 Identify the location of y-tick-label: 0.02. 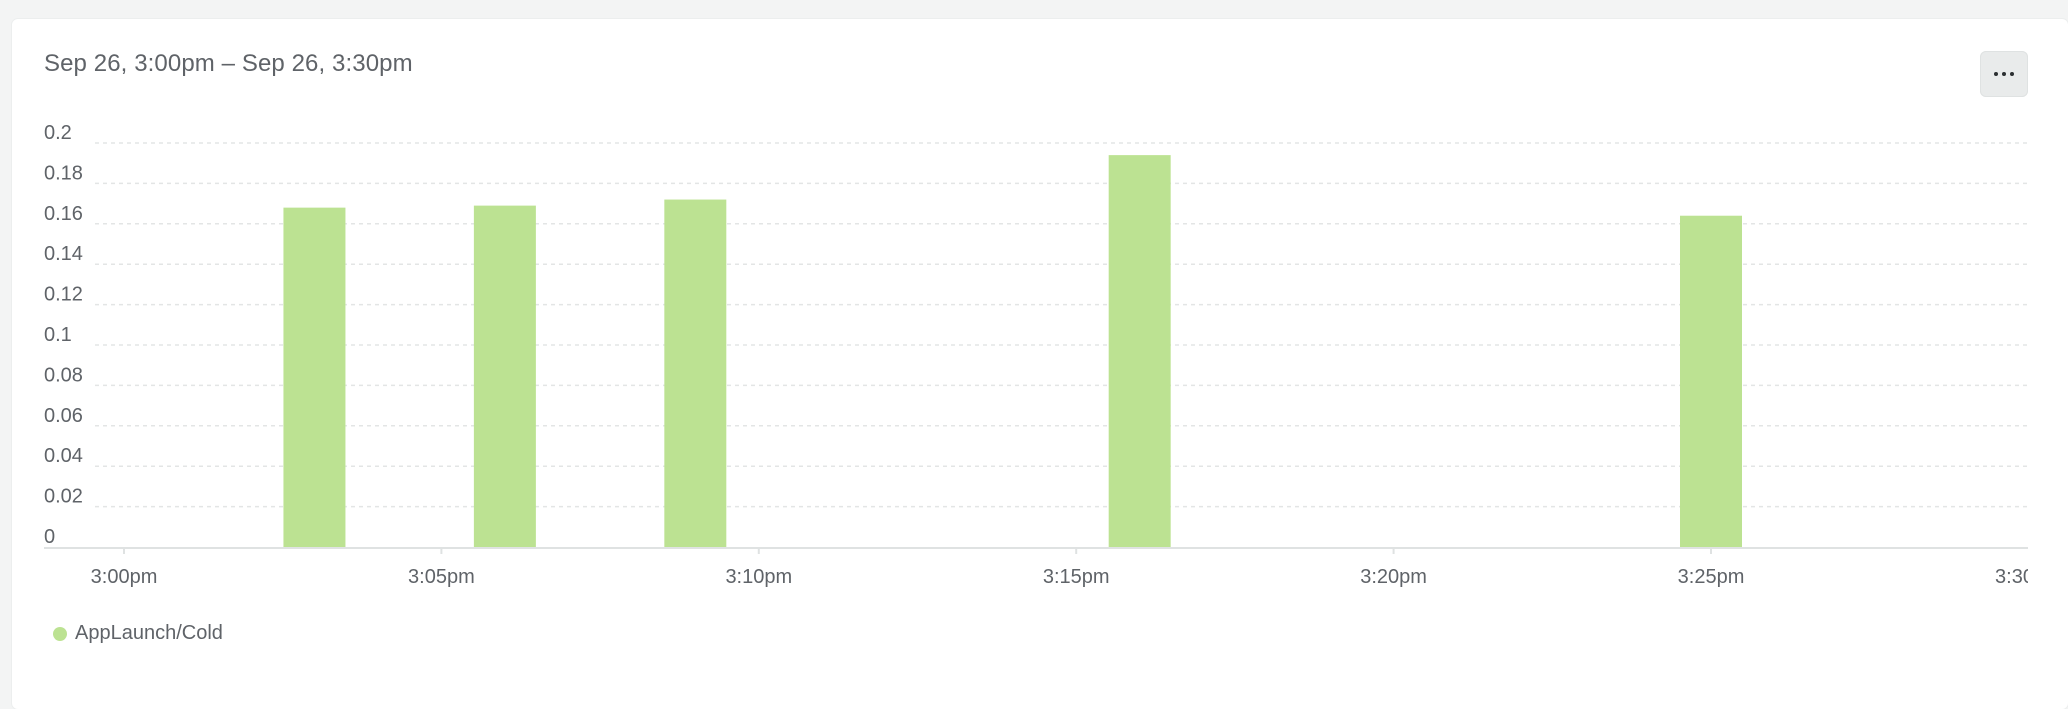
(63, 497).